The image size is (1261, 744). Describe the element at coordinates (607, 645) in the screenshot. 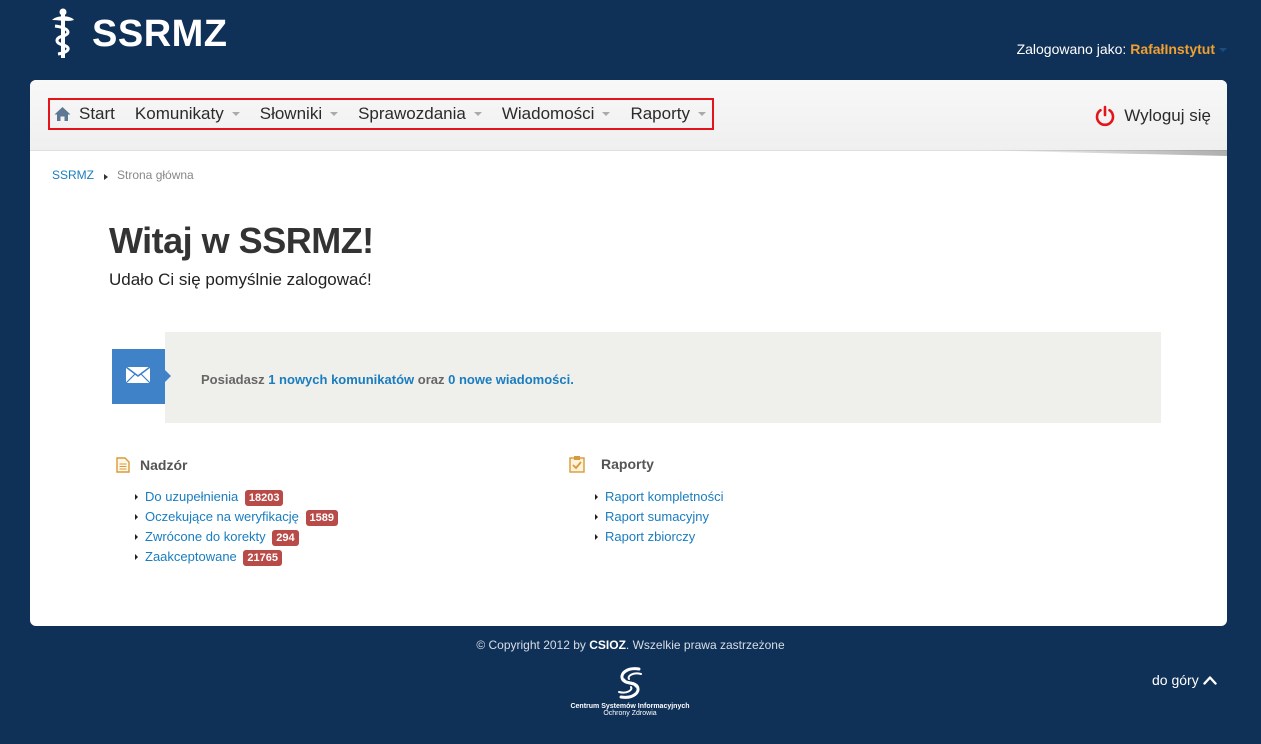

I see `copyright-brand: CSIOZ` at that location.